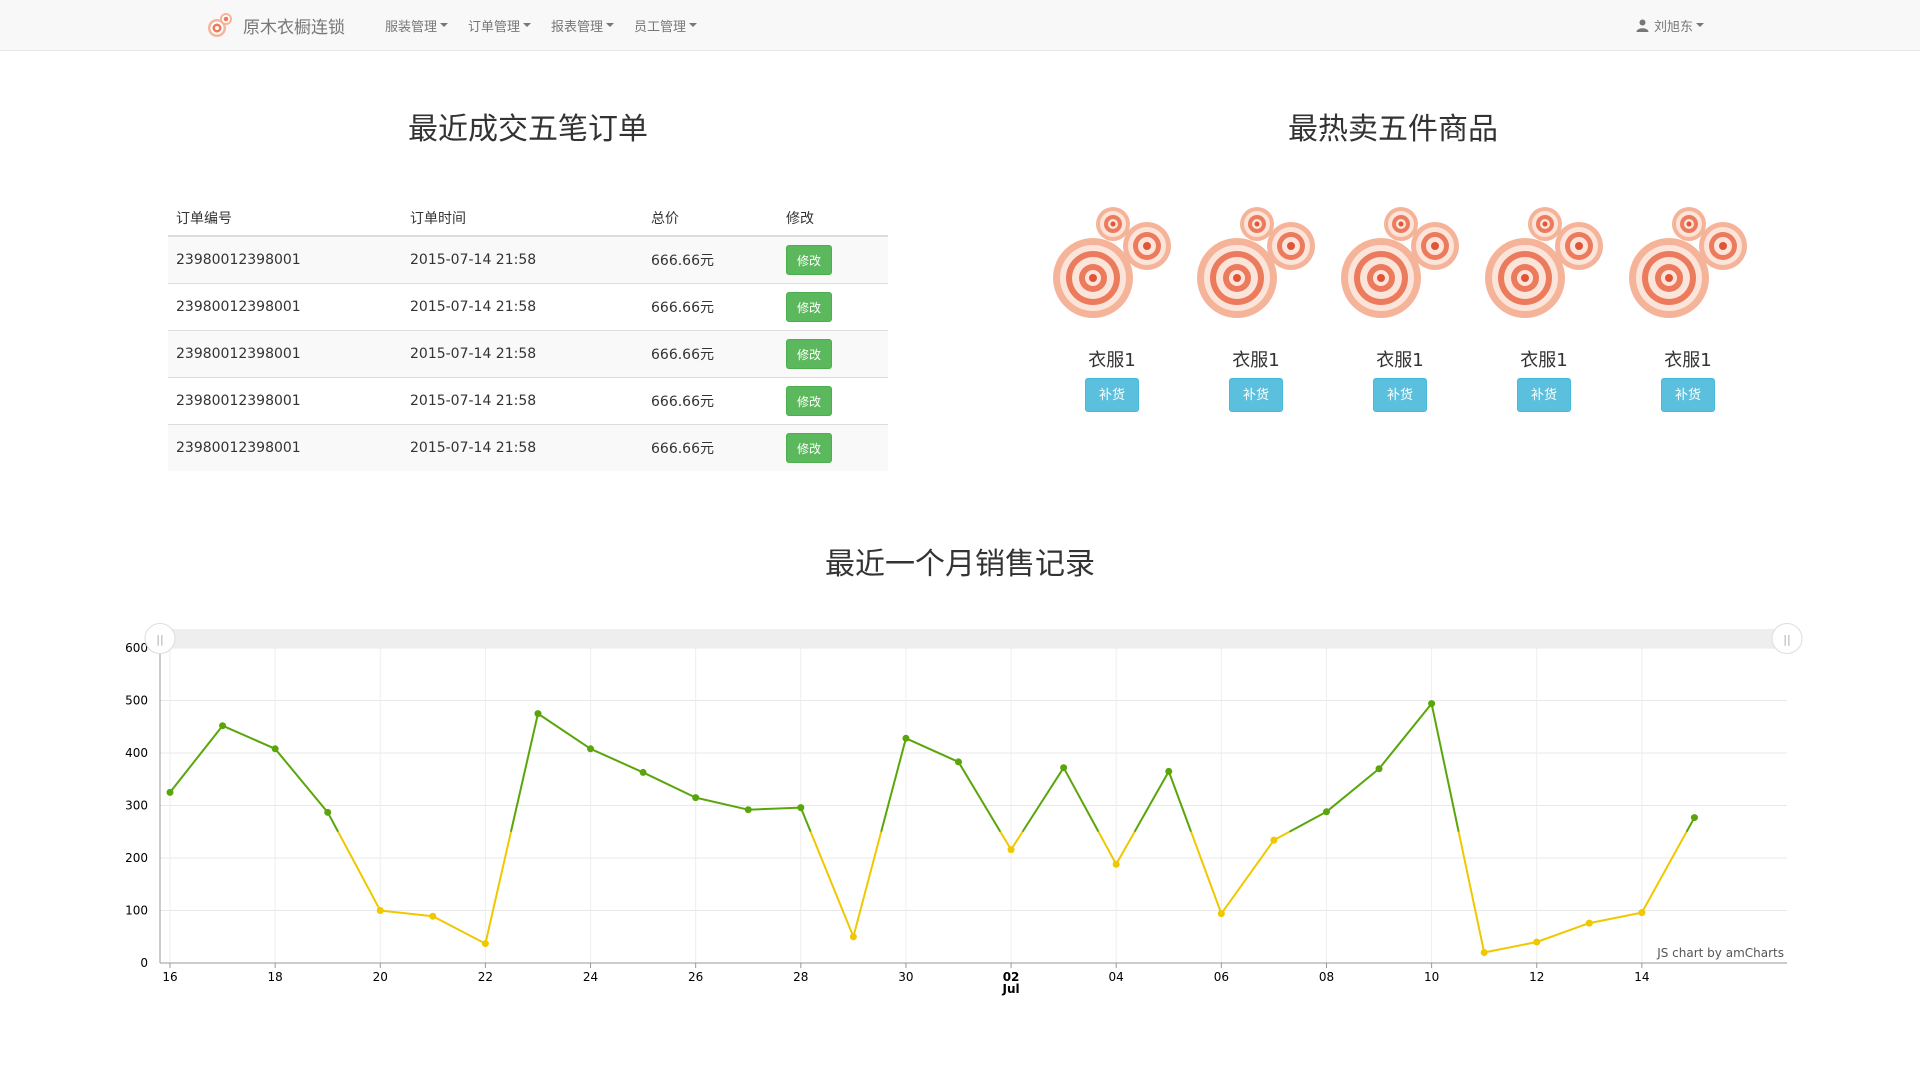 The width and height of the screenshot is (1920, 1081). I want to click on x-tick-label: 08, so click(1326, 977).